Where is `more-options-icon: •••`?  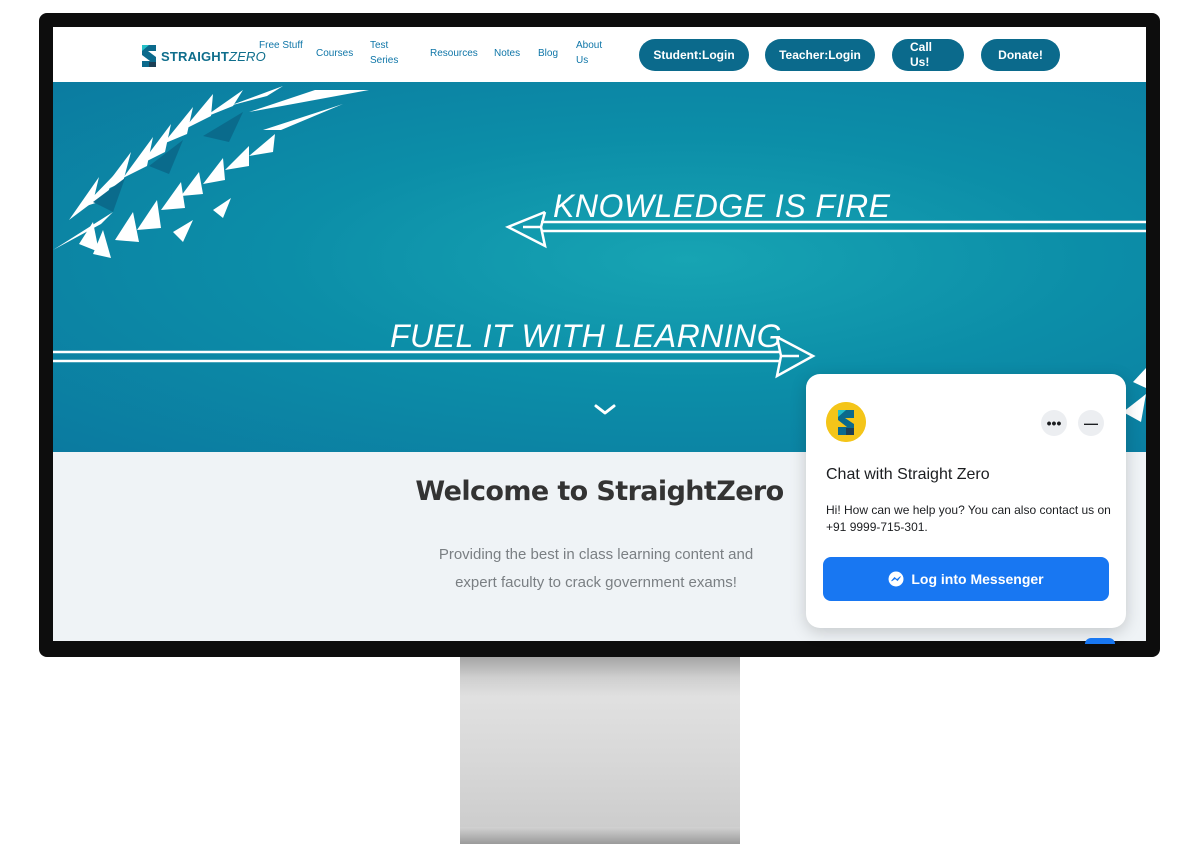
more-options-icon: ••• is located at coordinates (1054, 423).